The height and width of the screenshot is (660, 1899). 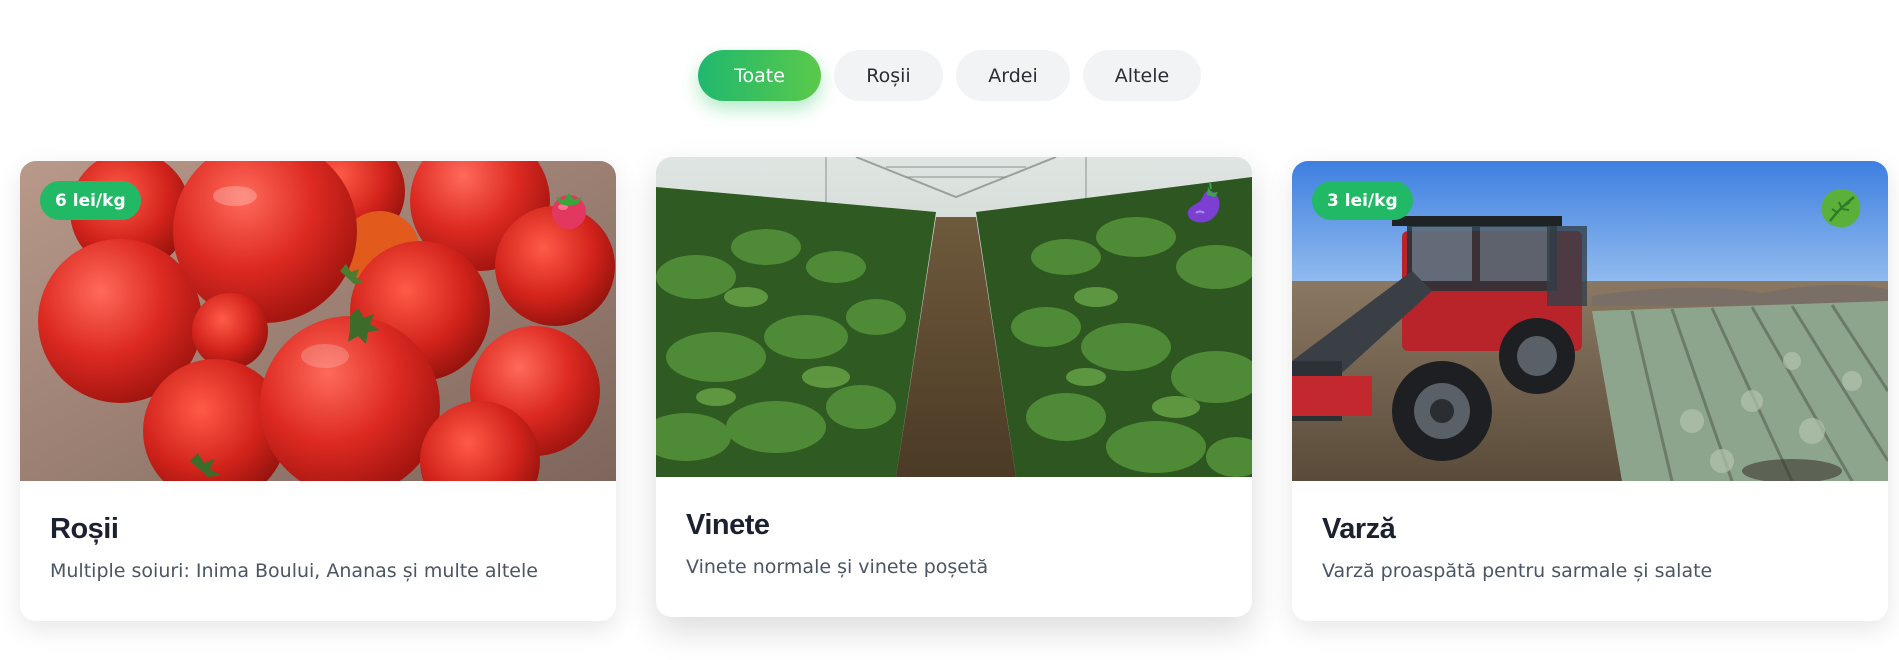 I want to click on product-description: Vinete normale și vinete poșetă, so click(x=837, y=567).